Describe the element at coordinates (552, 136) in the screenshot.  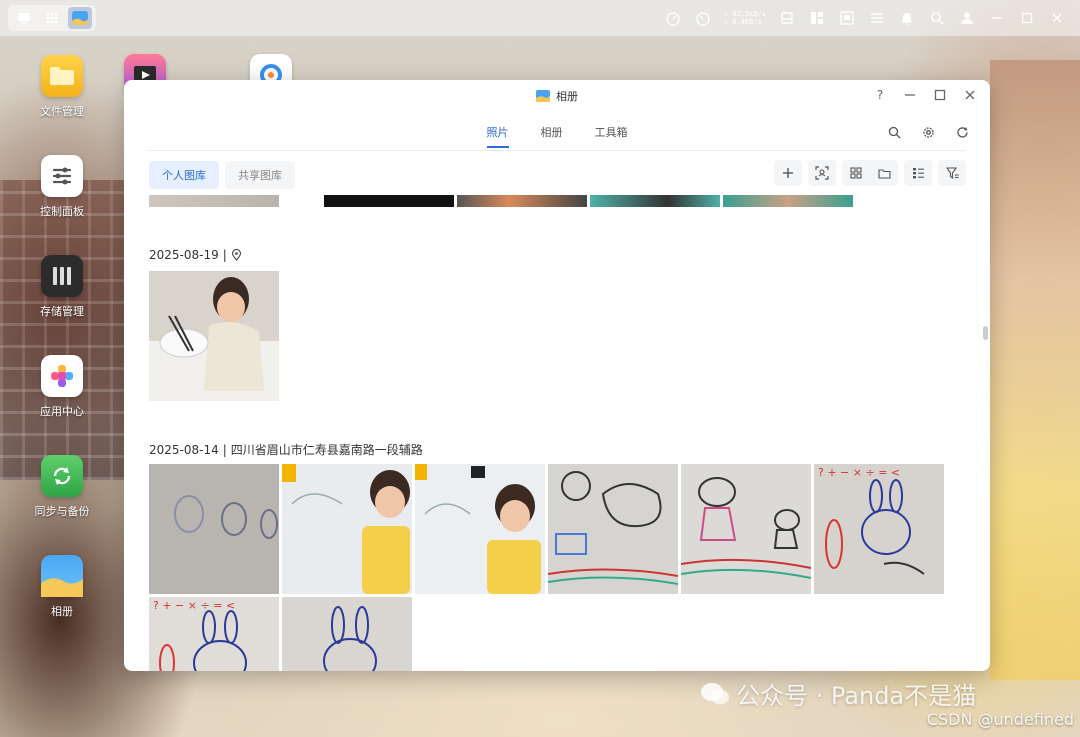
I see `tab-albums: 相册` at that location.